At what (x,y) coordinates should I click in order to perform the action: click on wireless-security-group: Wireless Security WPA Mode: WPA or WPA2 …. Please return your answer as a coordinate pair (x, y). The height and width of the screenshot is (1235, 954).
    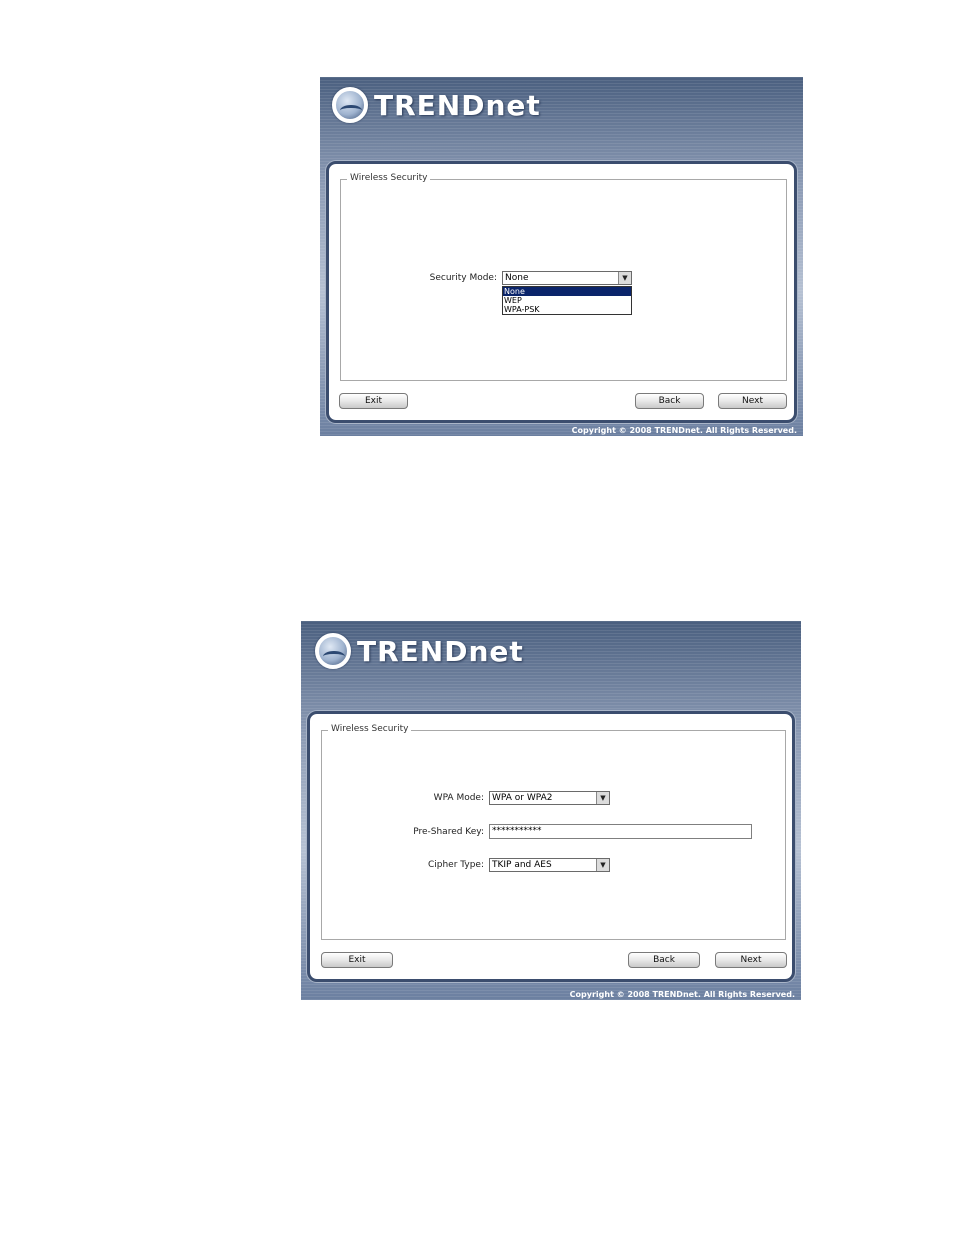
    Looking at the image, I should click on (553, 832).